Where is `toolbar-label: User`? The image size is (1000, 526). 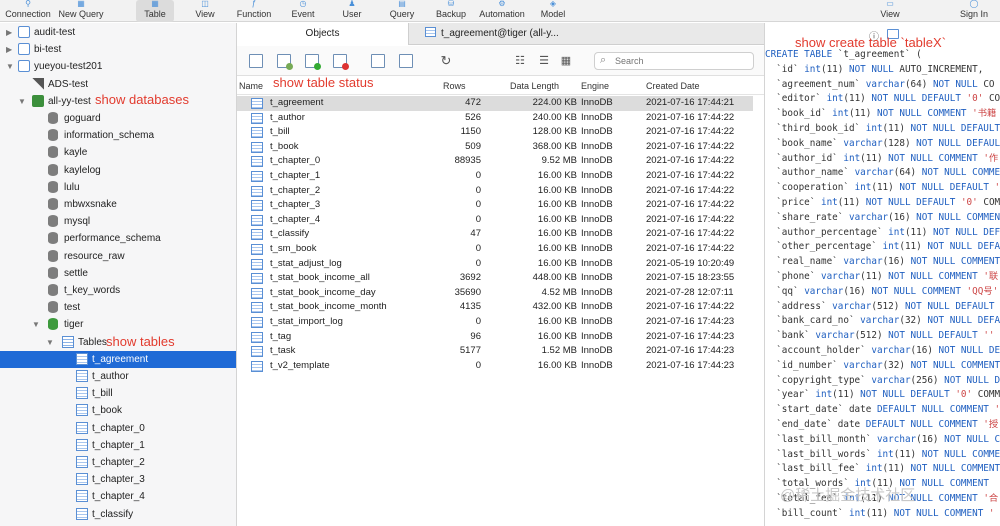 toolbar-label: User is located at coordinates (352, 14).